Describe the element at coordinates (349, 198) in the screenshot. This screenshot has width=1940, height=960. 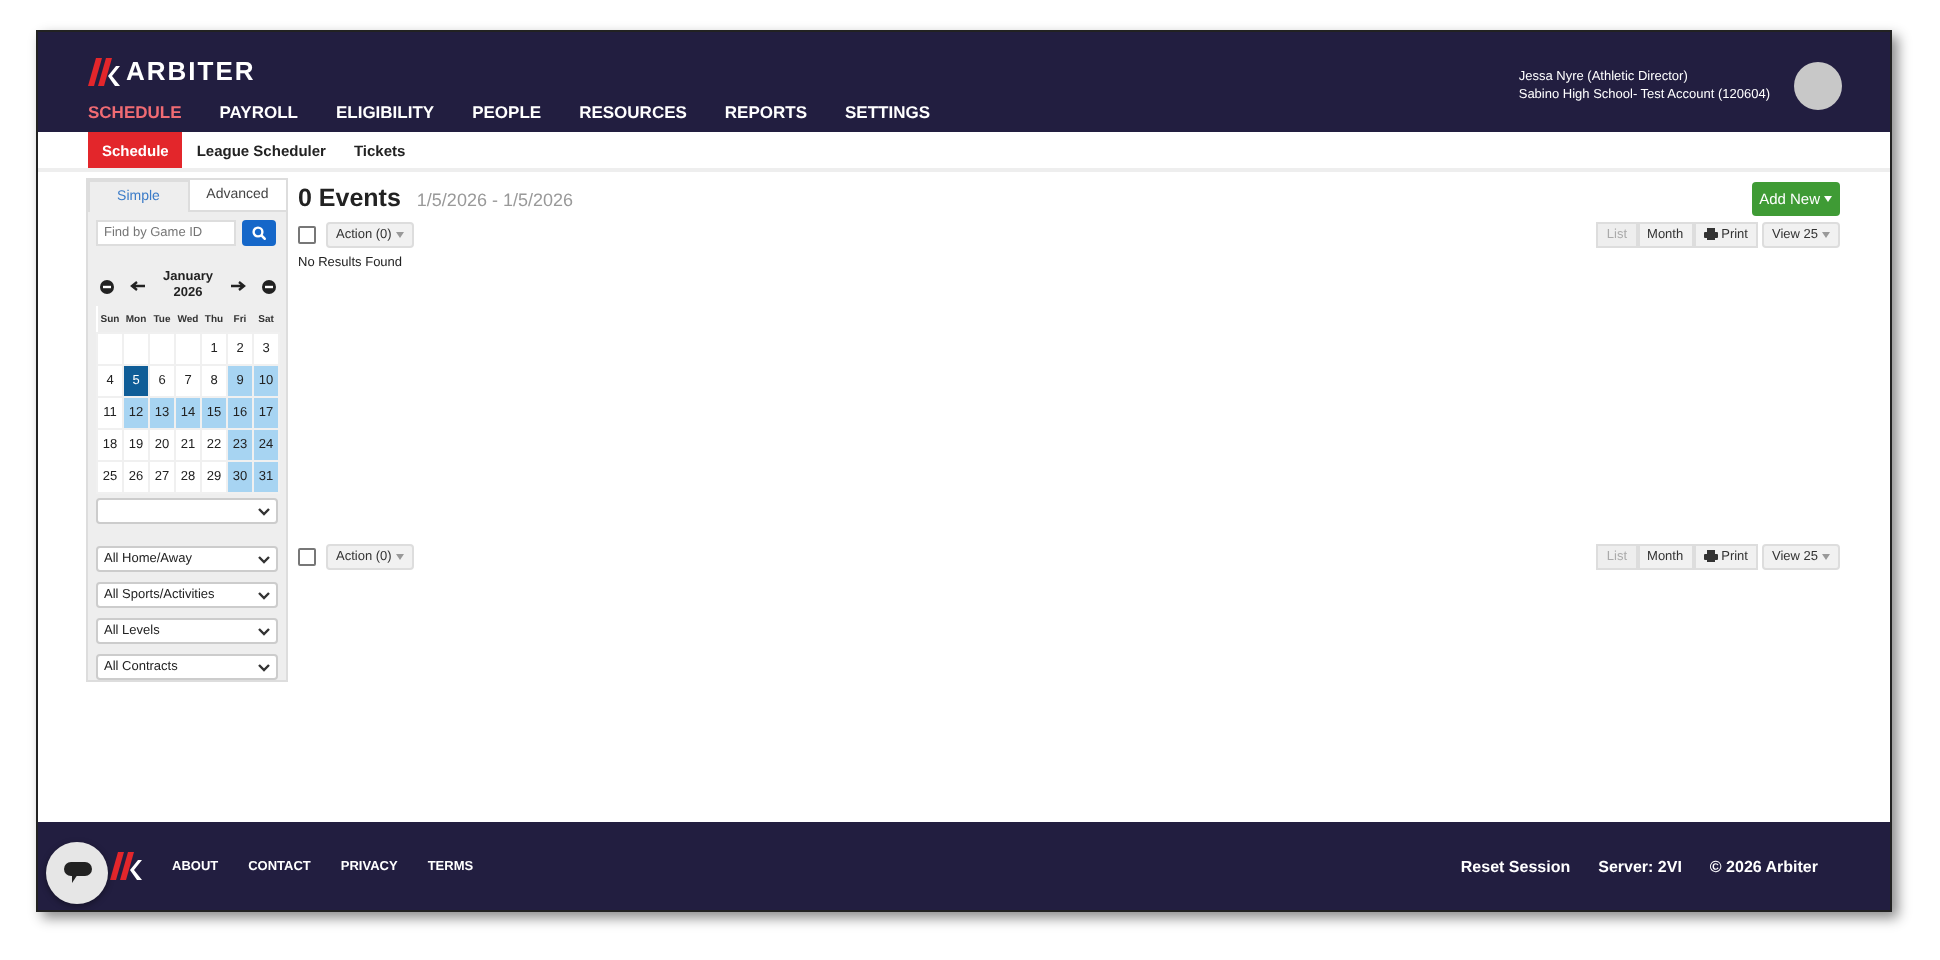
I see `events-title: 0 Events` at that location.